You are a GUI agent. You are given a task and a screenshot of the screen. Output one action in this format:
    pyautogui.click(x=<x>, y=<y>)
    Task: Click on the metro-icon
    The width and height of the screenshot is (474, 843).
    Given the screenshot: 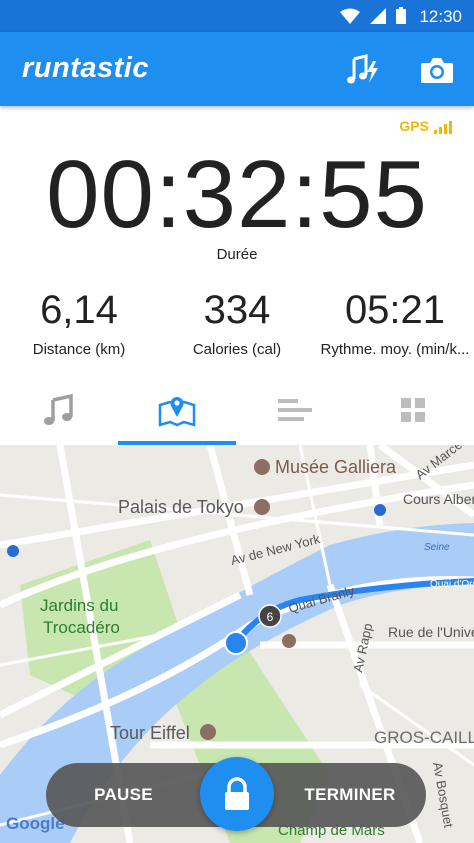 What is the action you would take?
    pyautogui.click(x=380, y=510)
    